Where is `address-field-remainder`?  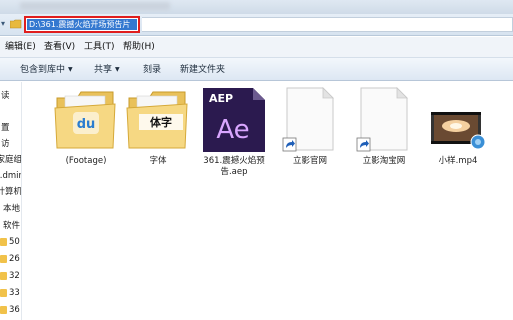 address-field-remainder is located at coordinates (327, 24).